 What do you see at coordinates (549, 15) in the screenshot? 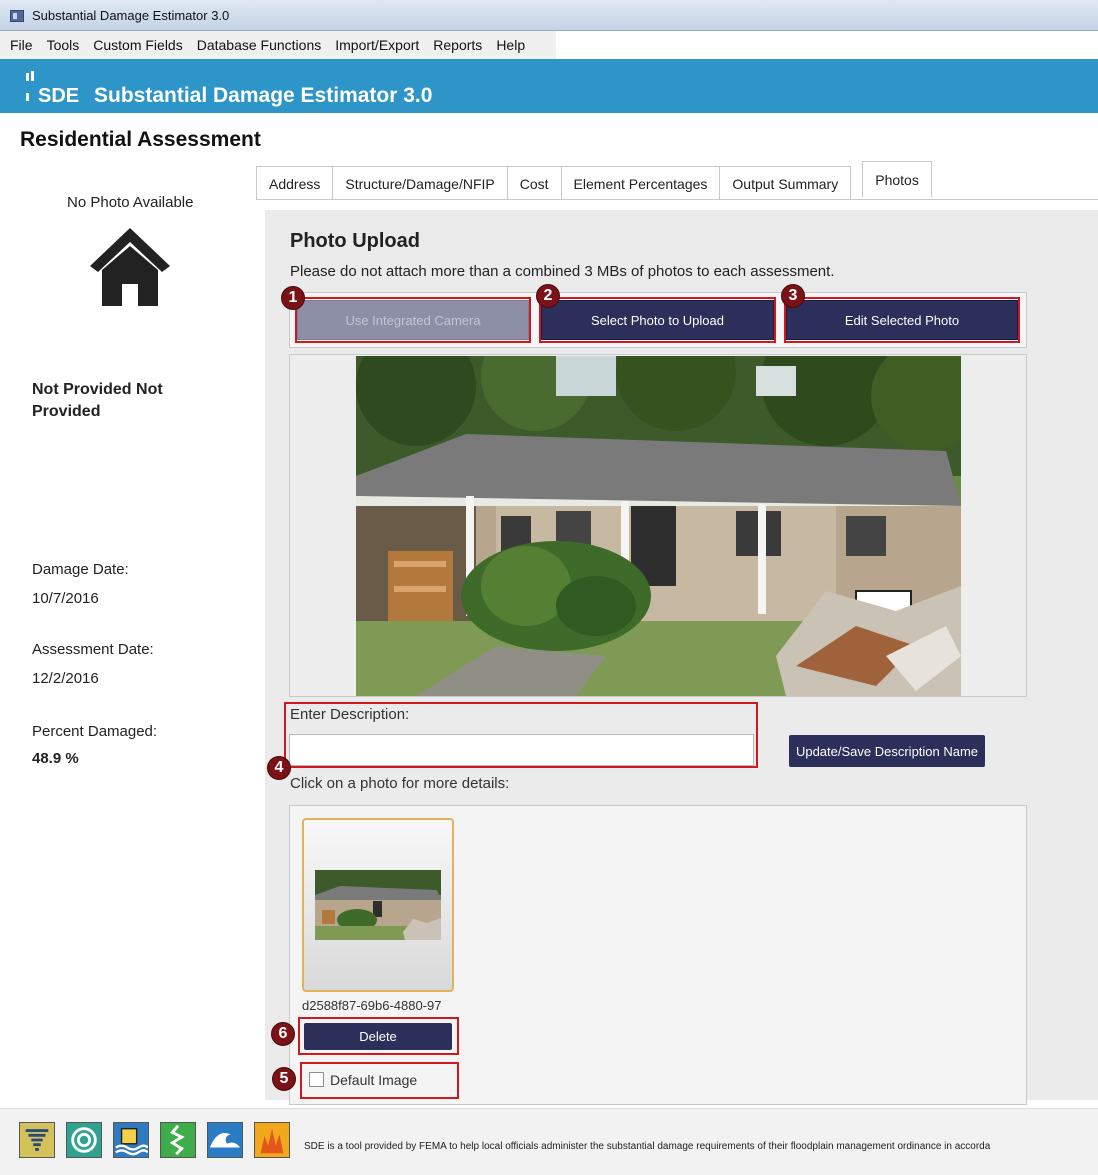
I see `title-bar: Substantial Damage Estimator 3.0` at bounding box center [549, 15].